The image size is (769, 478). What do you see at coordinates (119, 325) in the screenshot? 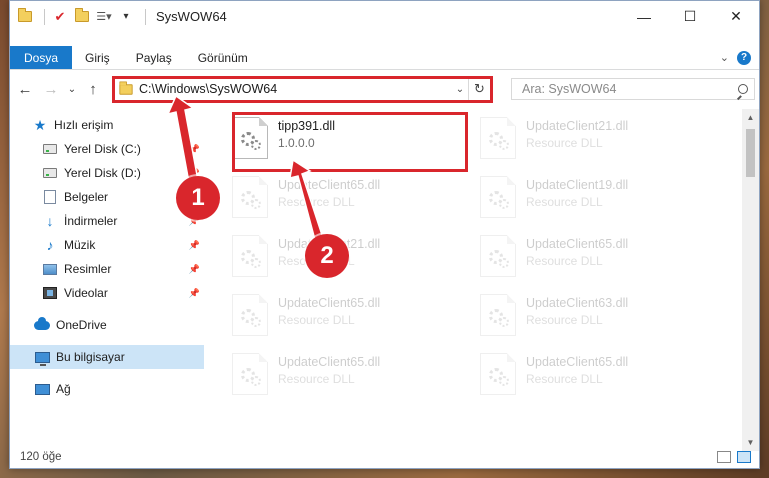
I see `nav-item-onedrive: OneDrive` at bounding box center [119, 325].